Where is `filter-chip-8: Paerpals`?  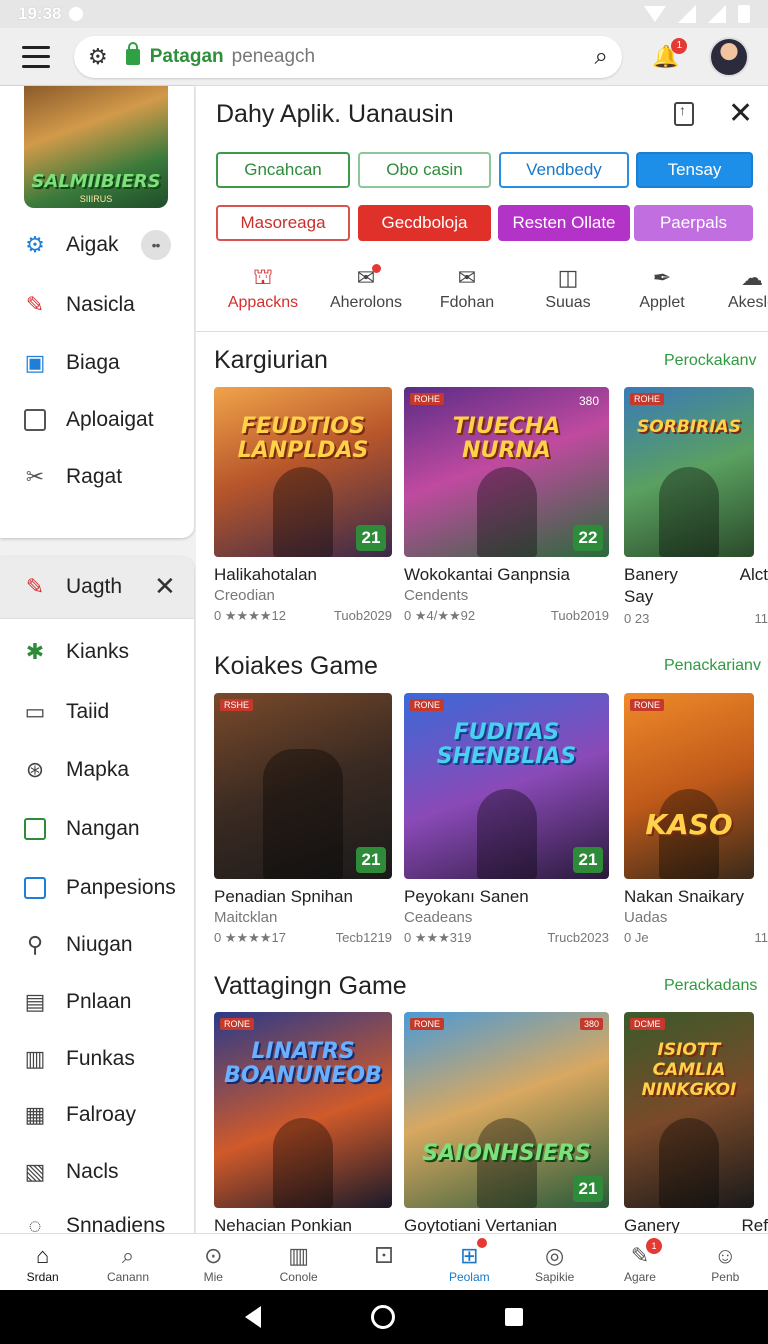
filter-chip-8: Paerpals is located at coordinates (693, 223).